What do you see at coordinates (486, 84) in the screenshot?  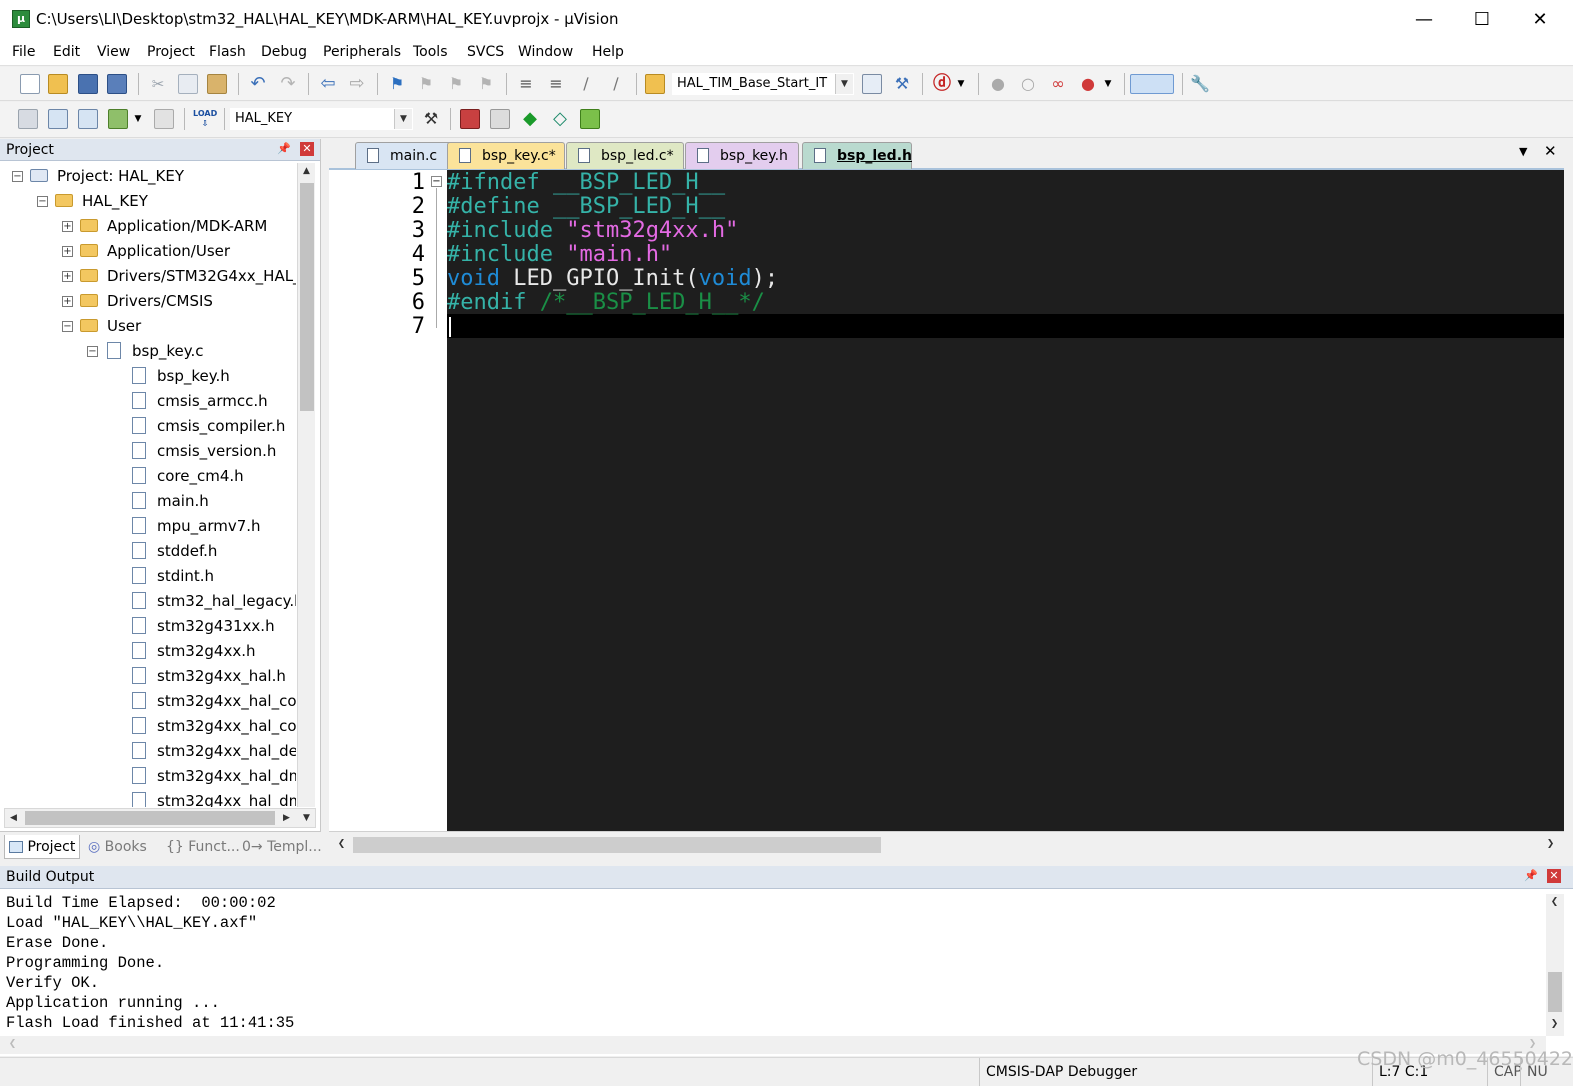 I see `clear-bookmarks-icon: ⚑` at bounding box center [486, 84].